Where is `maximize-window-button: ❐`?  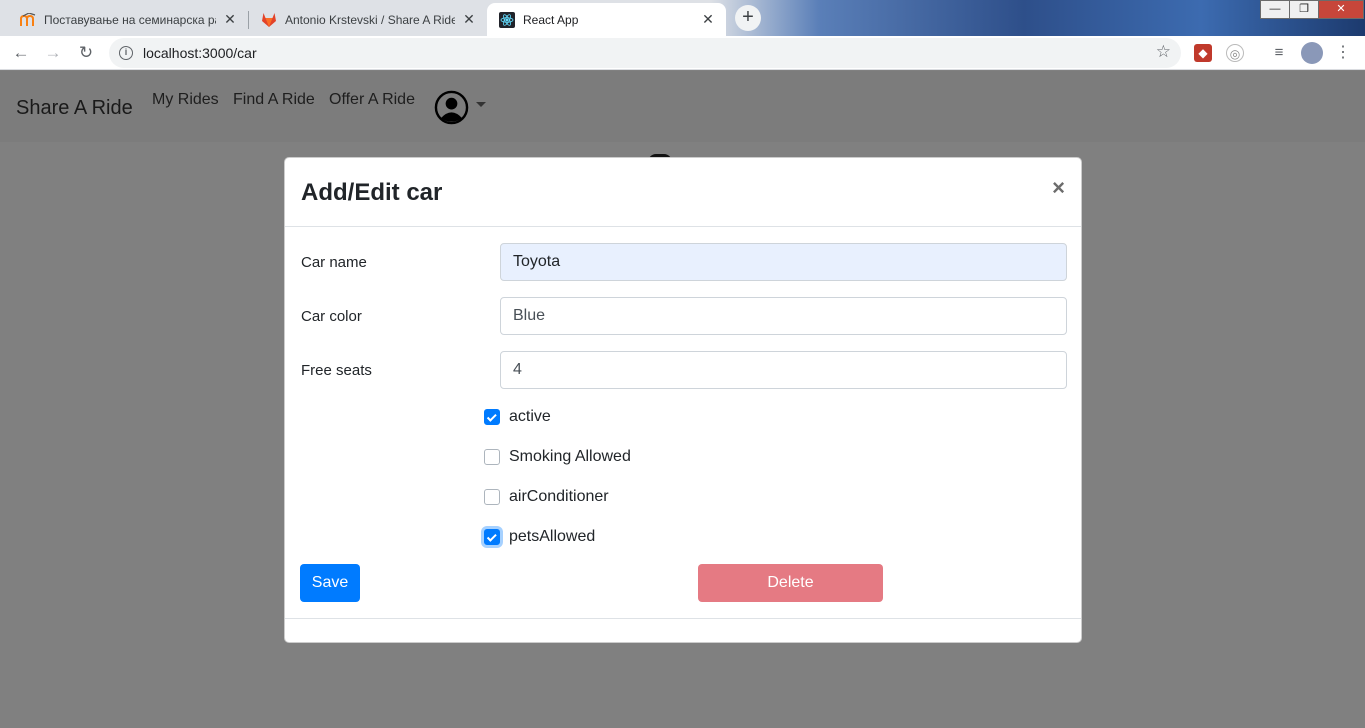
maximize-window-button: ❐ is located at coordinates (1304, 9).